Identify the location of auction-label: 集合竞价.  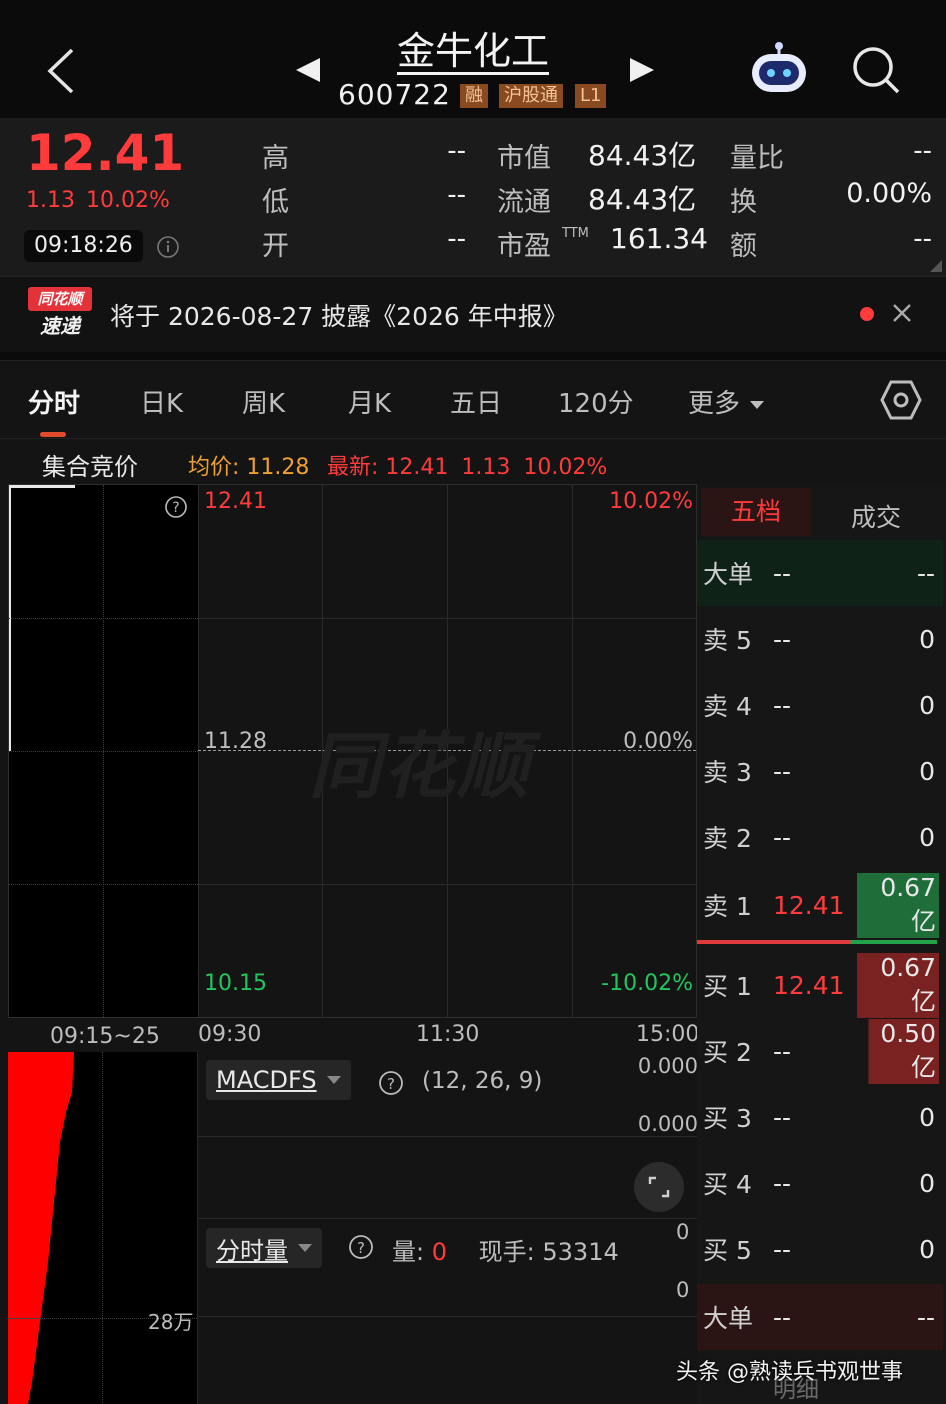
(90, 464).